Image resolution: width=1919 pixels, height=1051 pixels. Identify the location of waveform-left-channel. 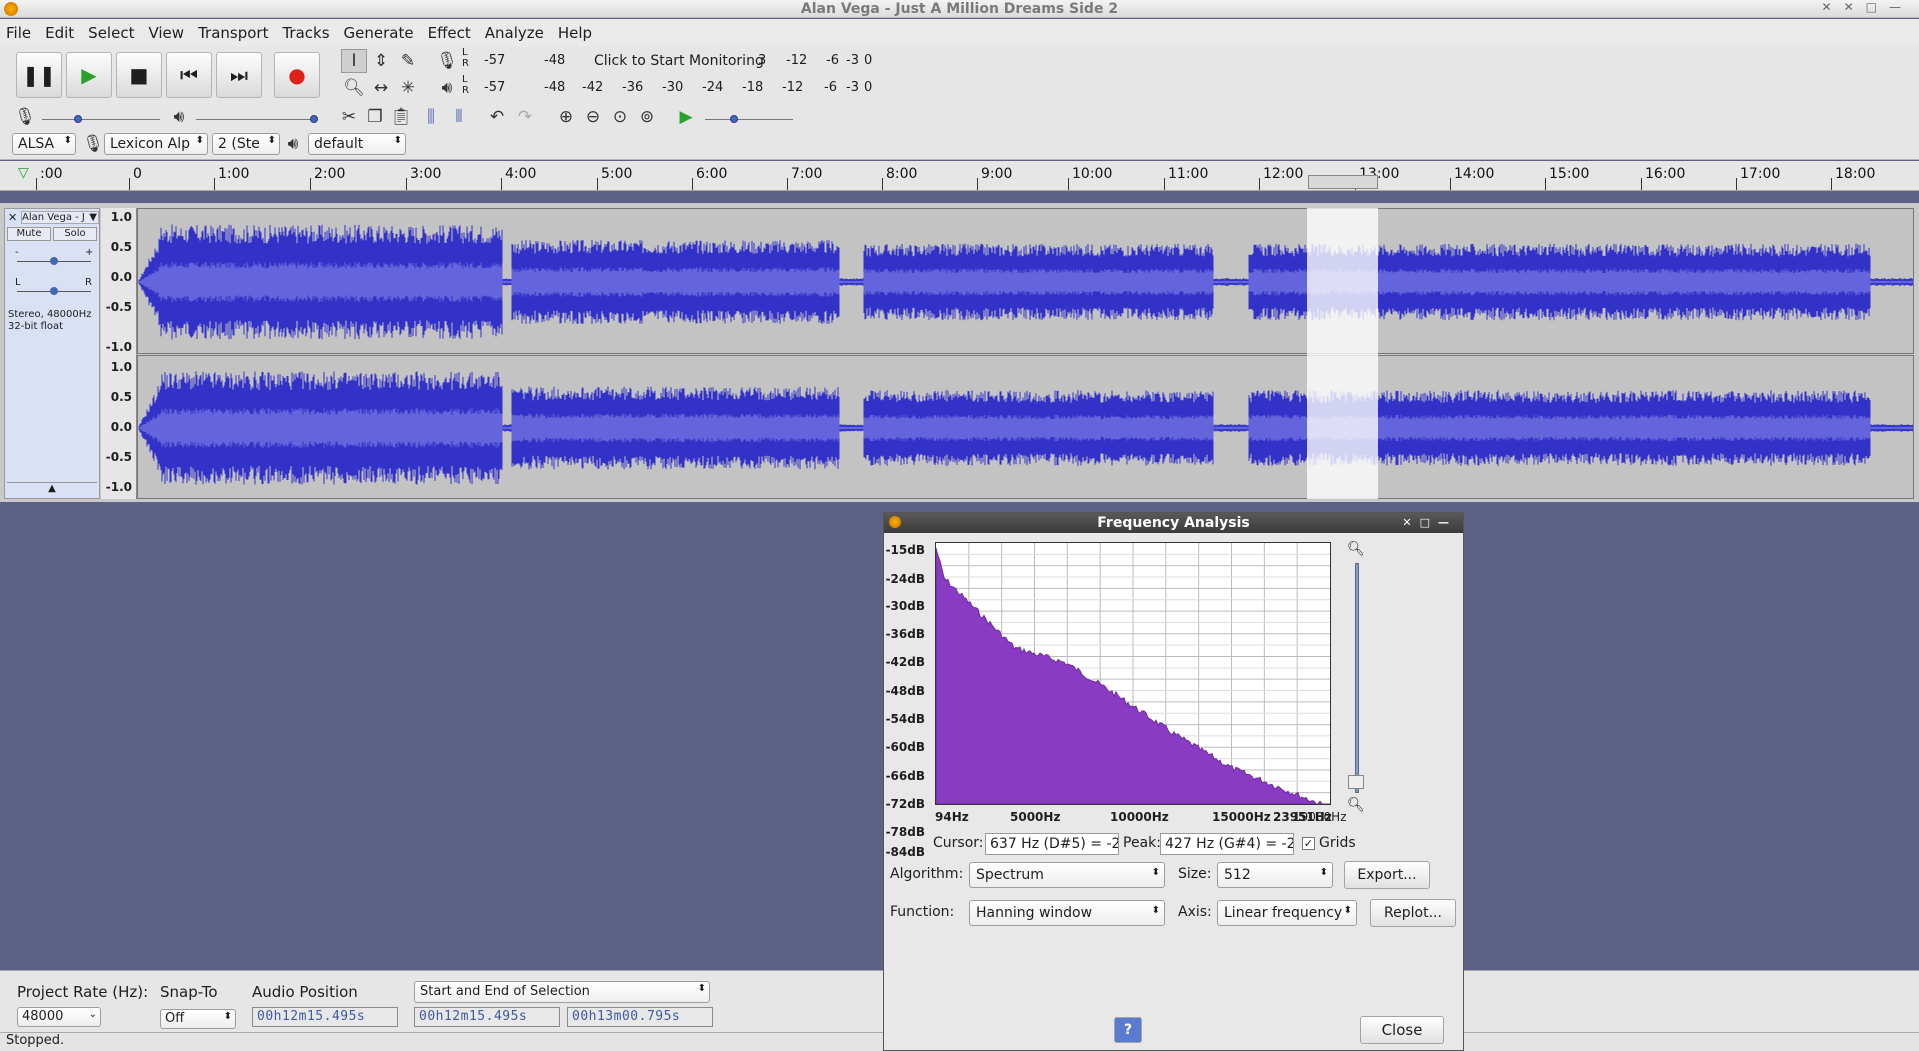
(1025, 281).